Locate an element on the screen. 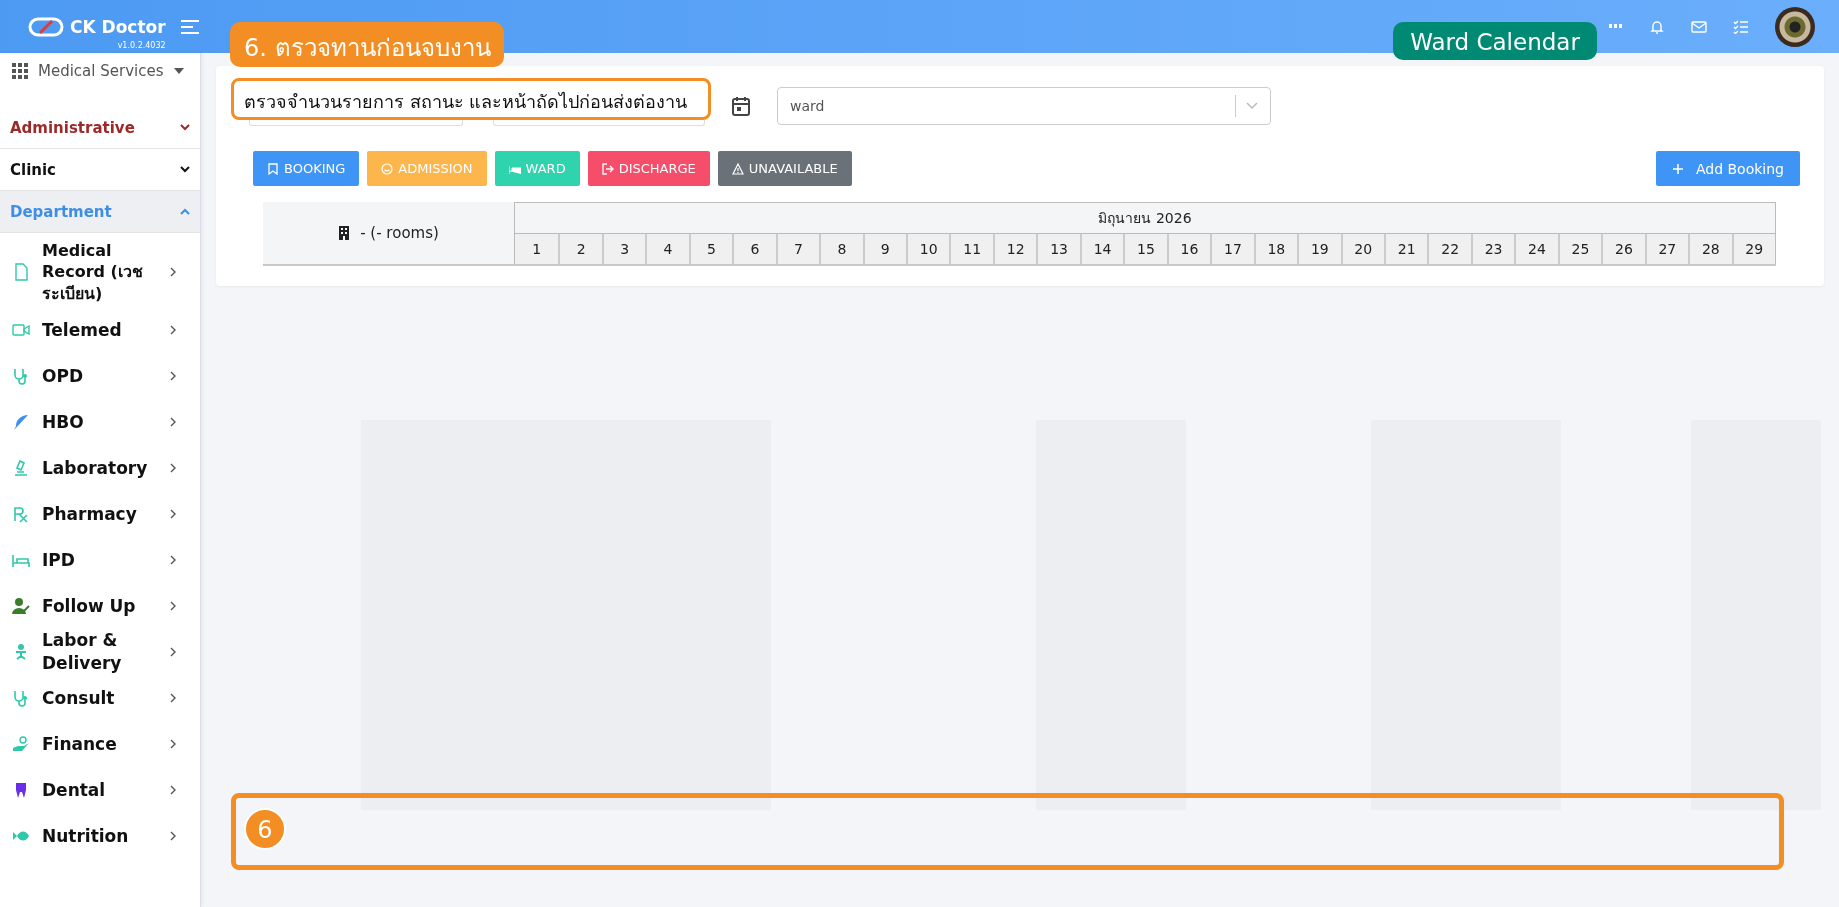 The height and width of the screenshot is (907, 1839). note-callout: ตรวจจำนวนรายการ สถานะ และหน้าถัดไปก่อนส่งต่องาน is located at coordinates (471, 99).